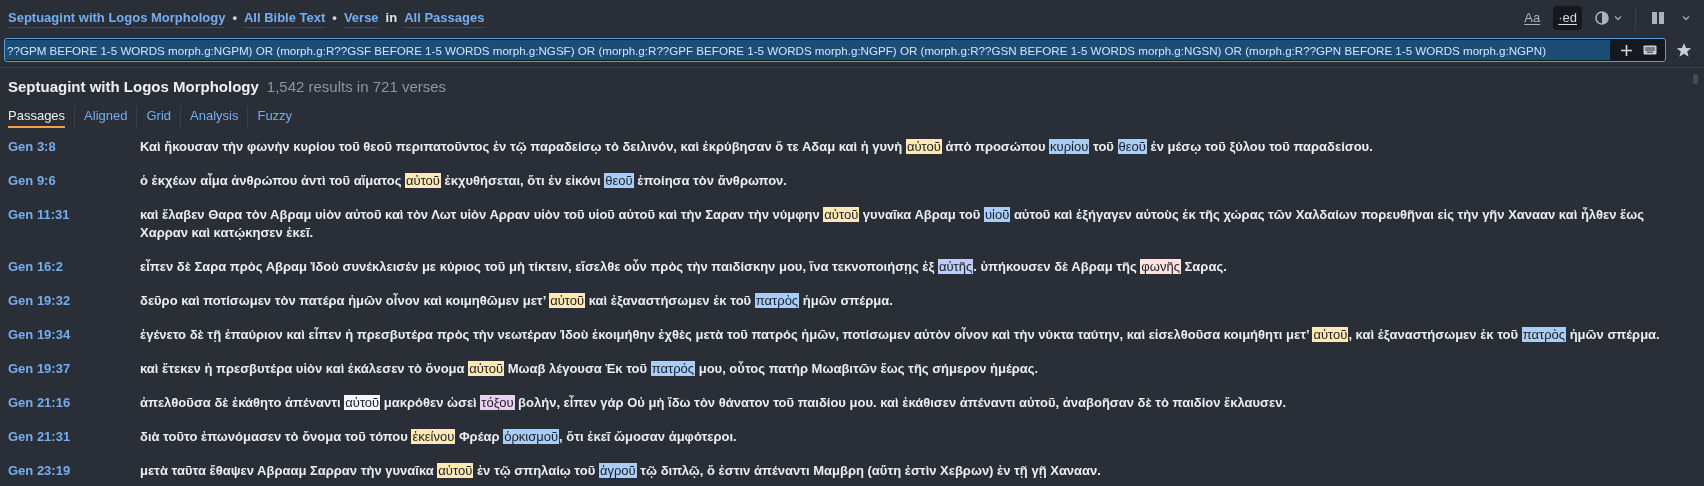  Describe the element at coordinates (70, 181) in the screenshot. I see `verse-reference-link: Gen 9:6` at that location.